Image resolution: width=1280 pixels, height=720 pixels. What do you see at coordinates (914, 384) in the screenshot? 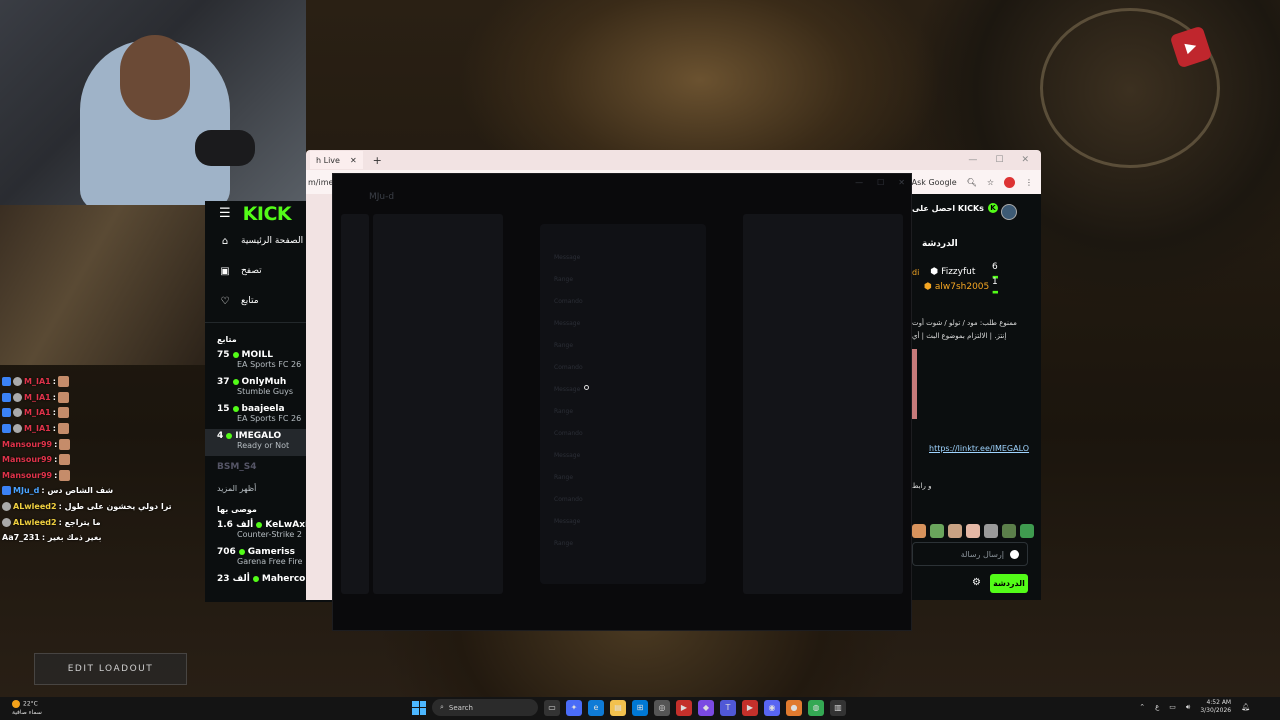
I see `chat-image` at bounding box center [914, 384].